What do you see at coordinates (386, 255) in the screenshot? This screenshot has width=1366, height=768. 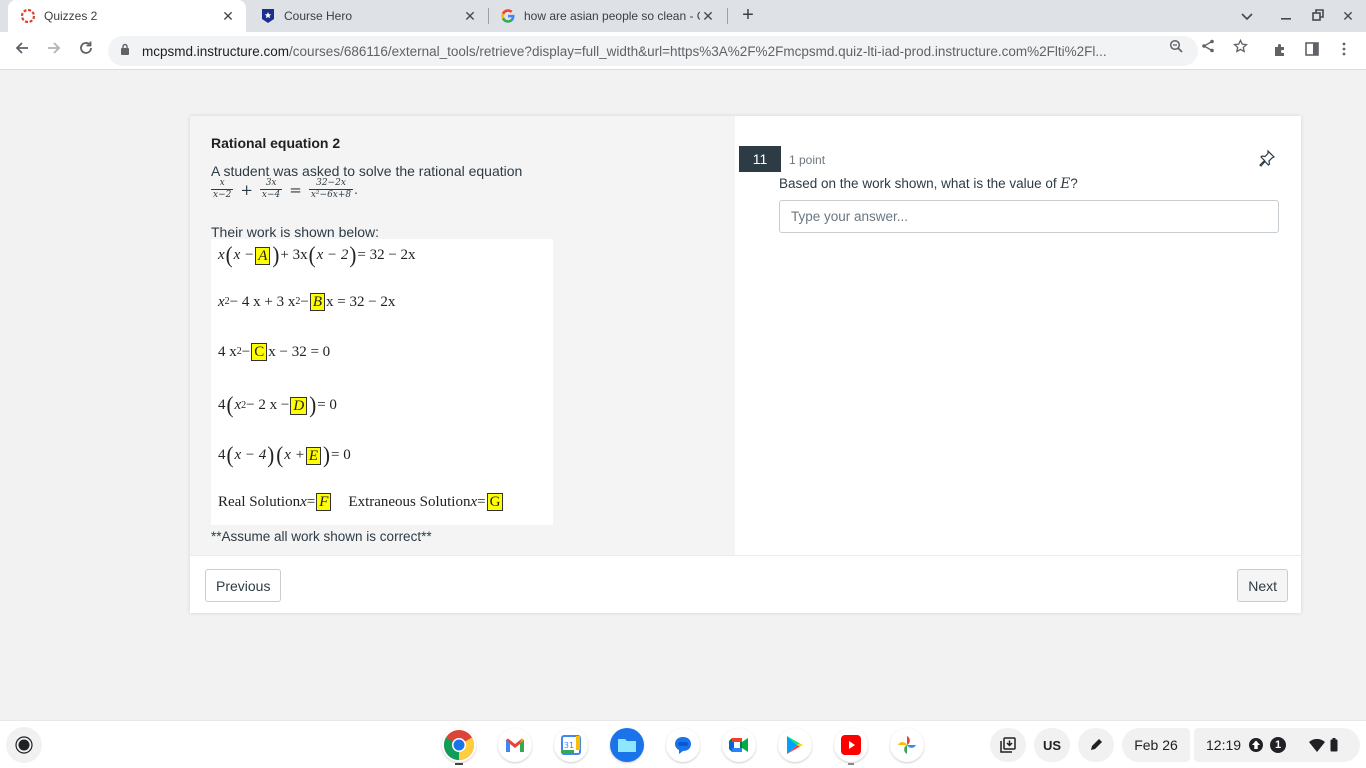 I see `term: = 32 − 2x` at bounding box center [386, 255].